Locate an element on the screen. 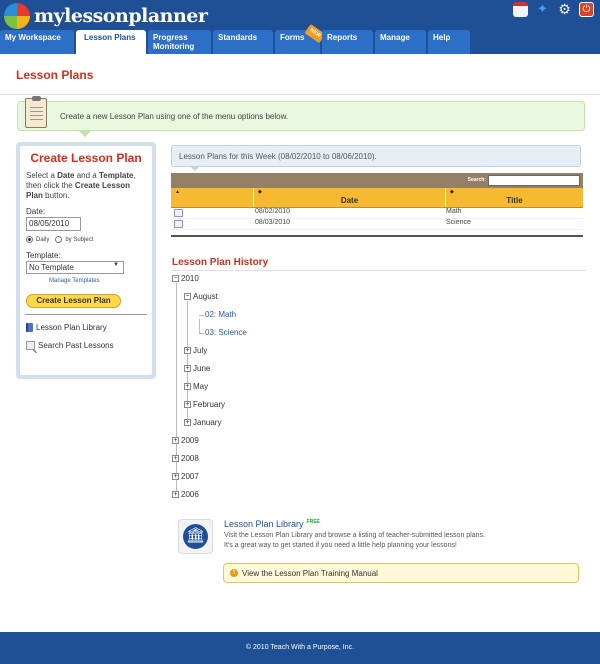 The width and height of the screenshot is (600, 664). tree-label: 2008 is located at coordinates (190, 458).